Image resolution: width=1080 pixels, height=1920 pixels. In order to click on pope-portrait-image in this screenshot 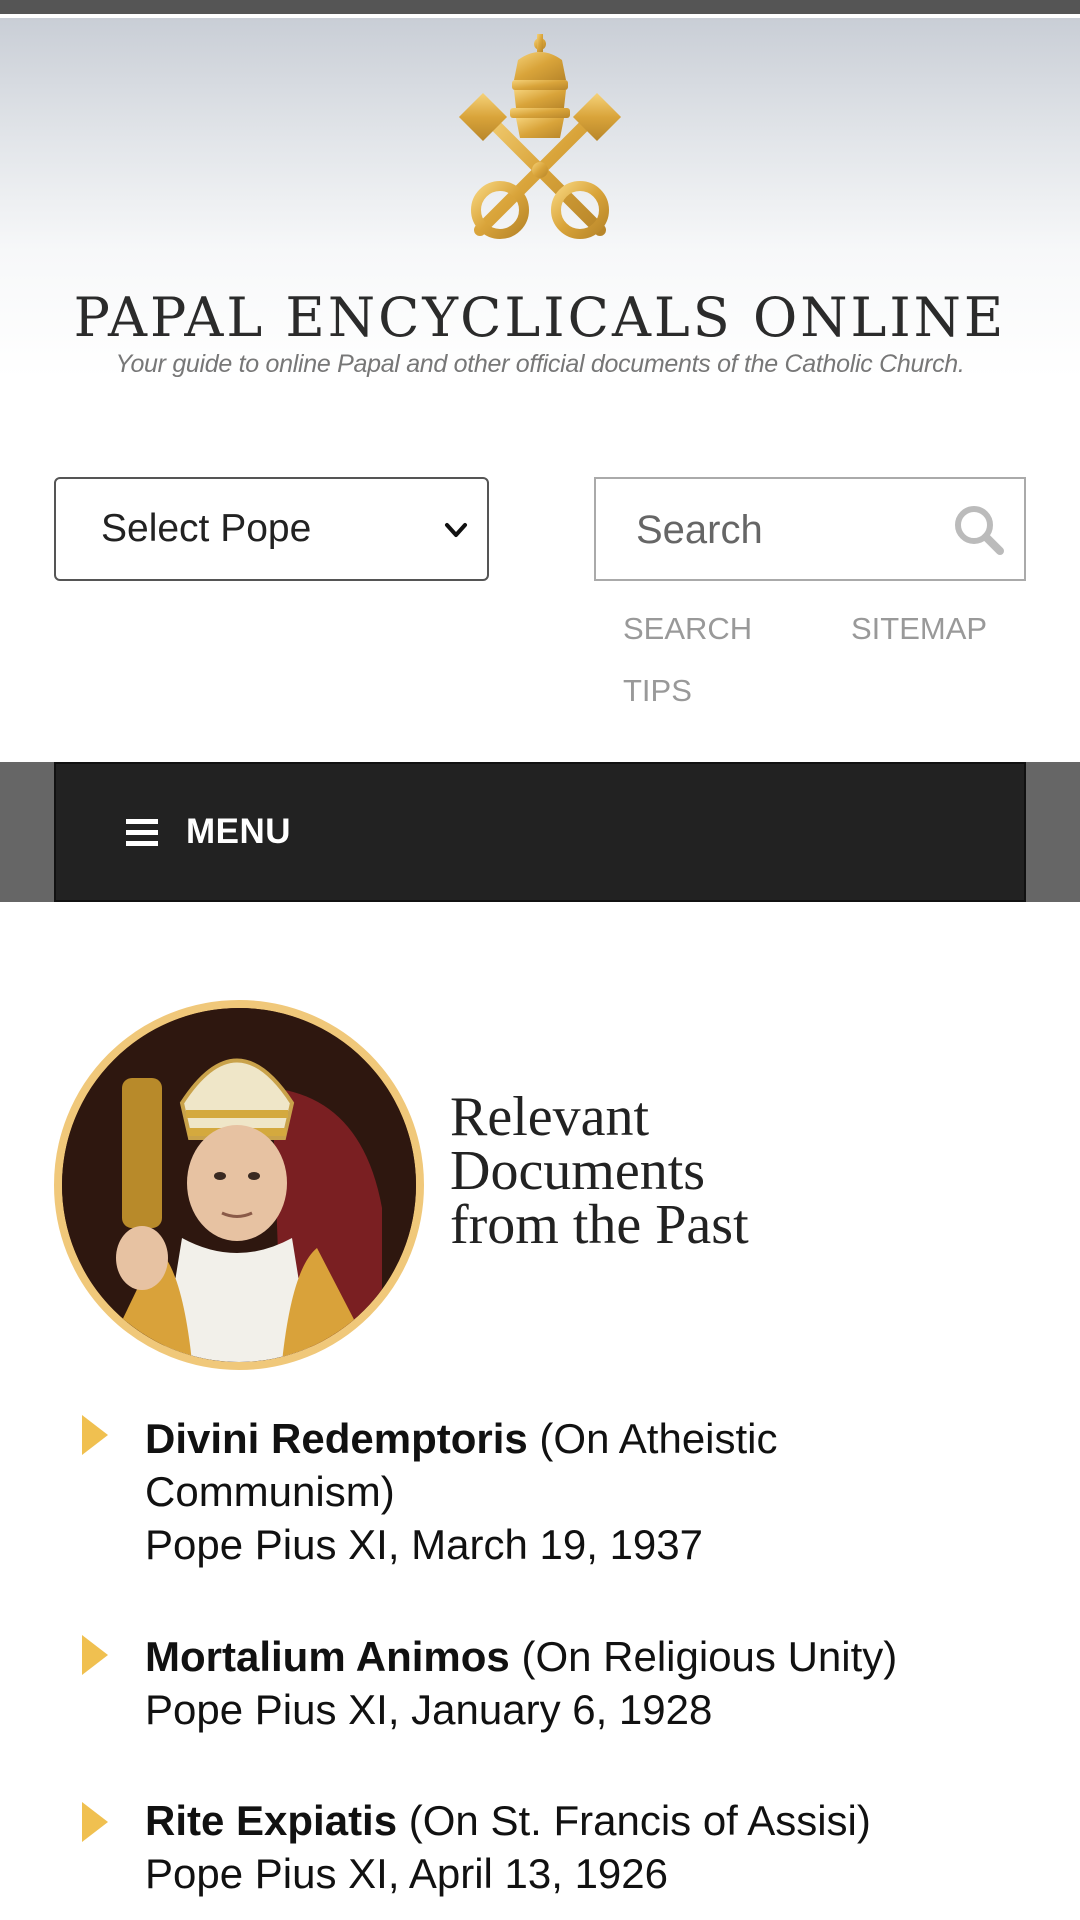, I will do `click(239, 1185)`.